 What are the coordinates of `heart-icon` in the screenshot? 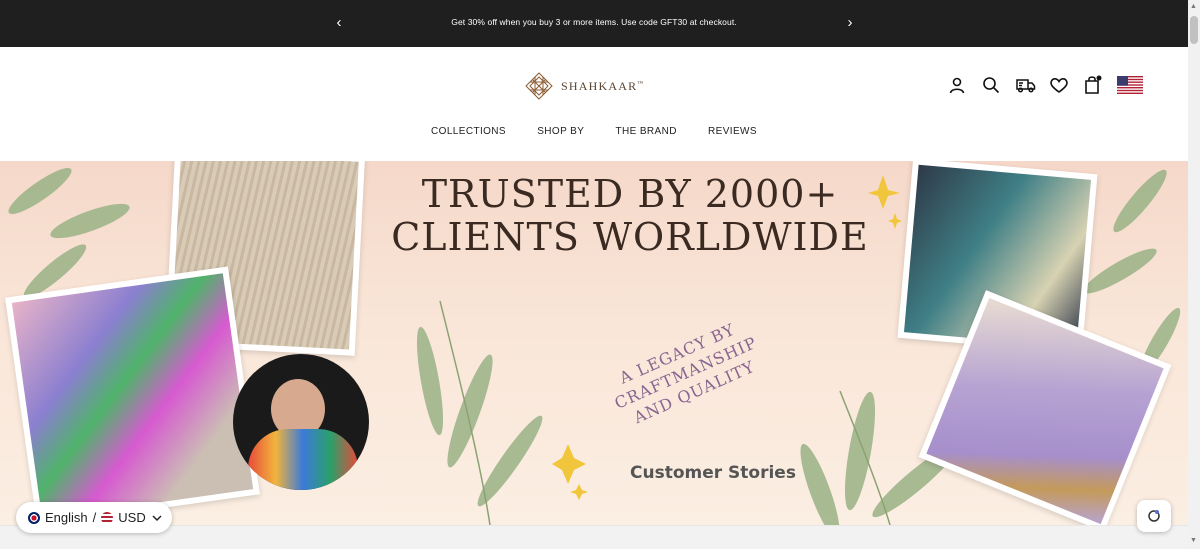 It's located at (1059, 85).